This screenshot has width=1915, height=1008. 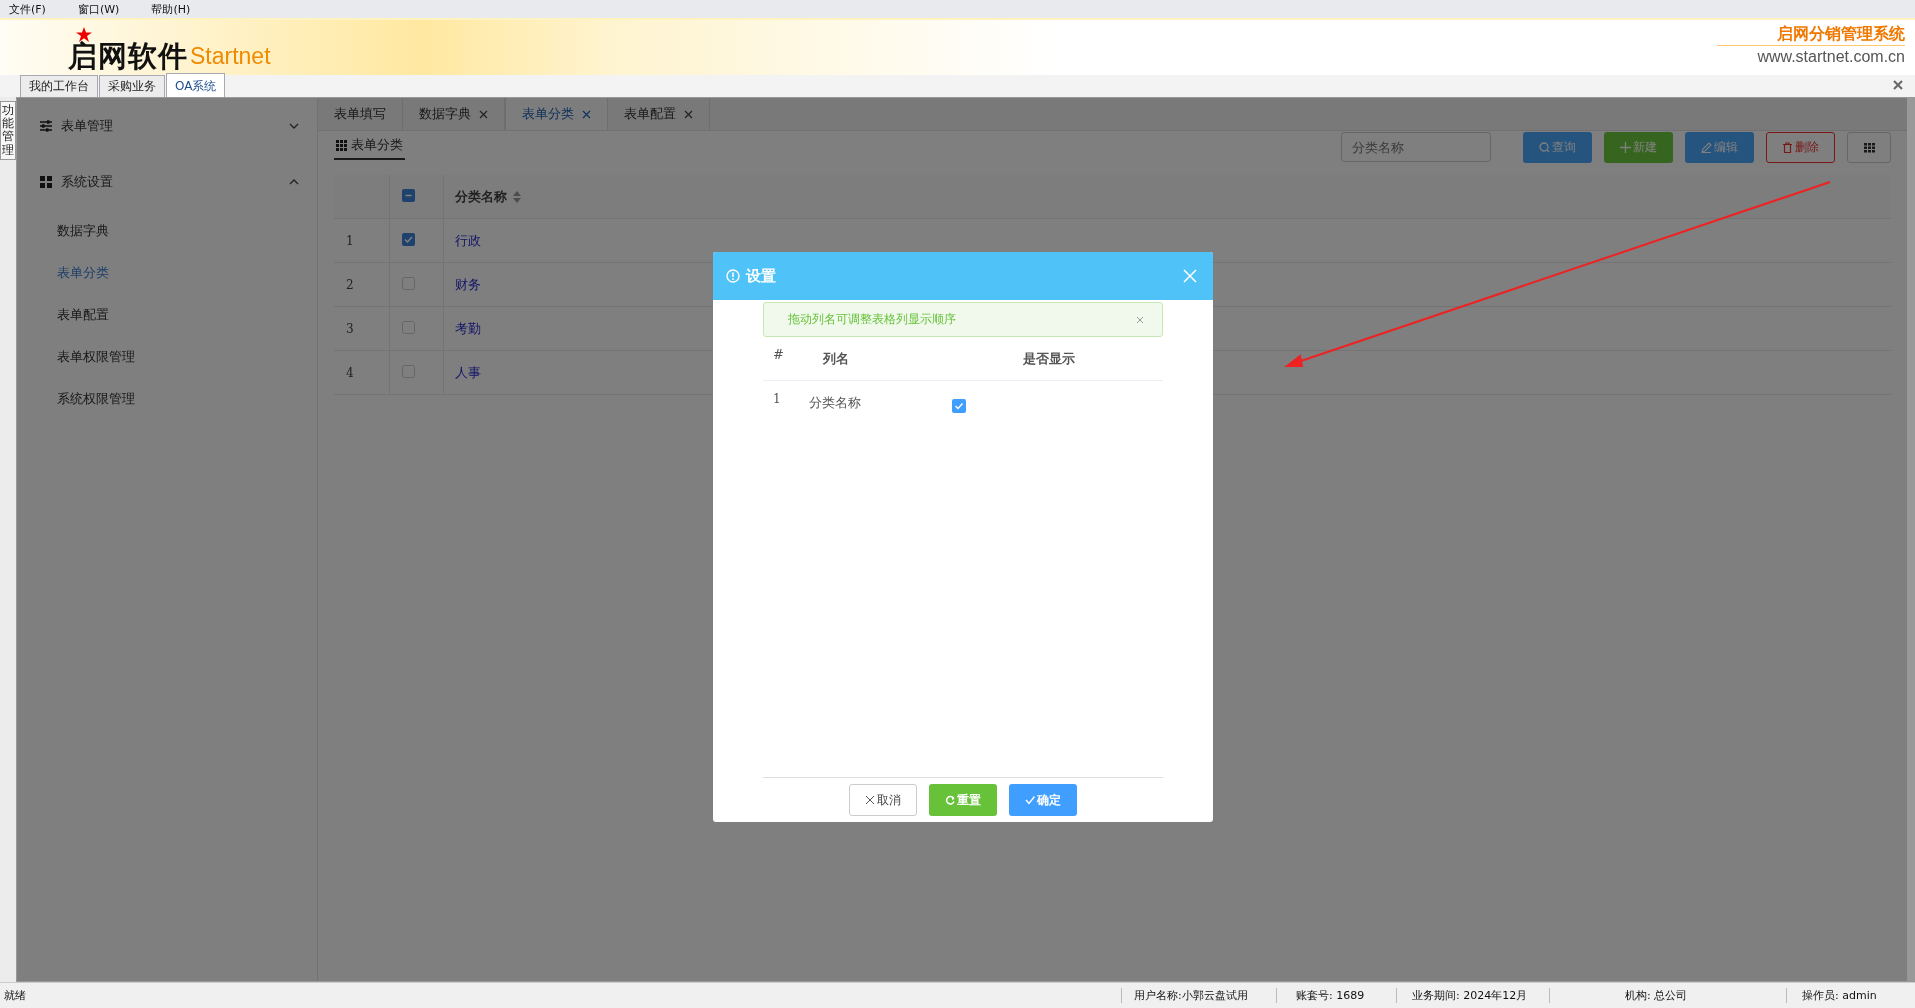 I want to click on sidebar-item: 表单配置, so click(x=167, y=315).